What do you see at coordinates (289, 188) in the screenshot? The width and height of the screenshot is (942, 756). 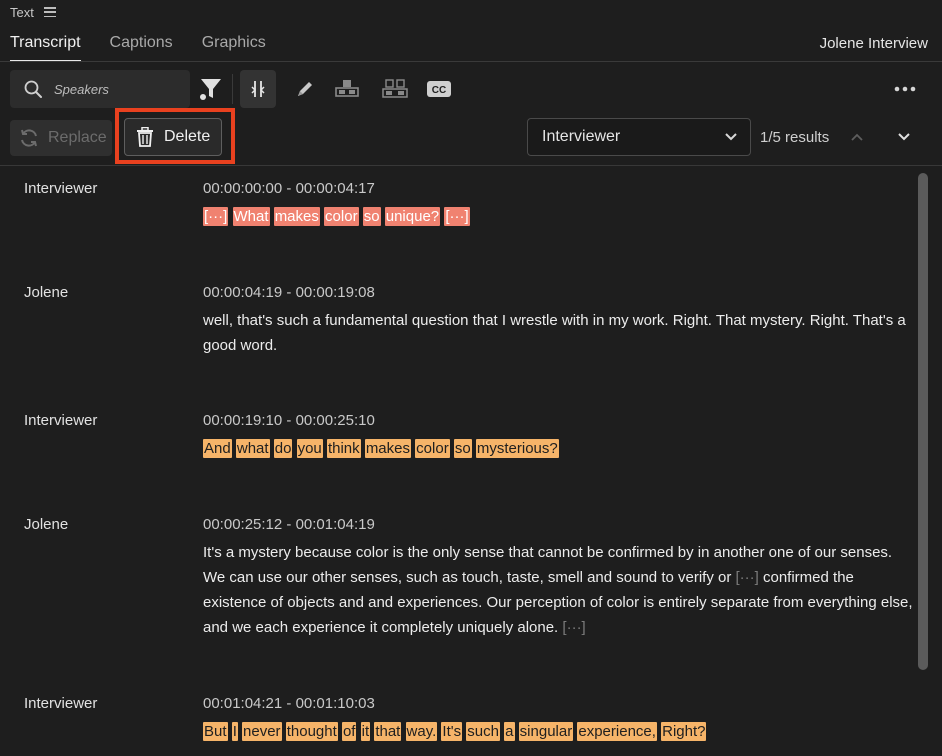 I see `timecode: 00:00:00:00 - 00:00:04:17` at bounding box center [289, 188].